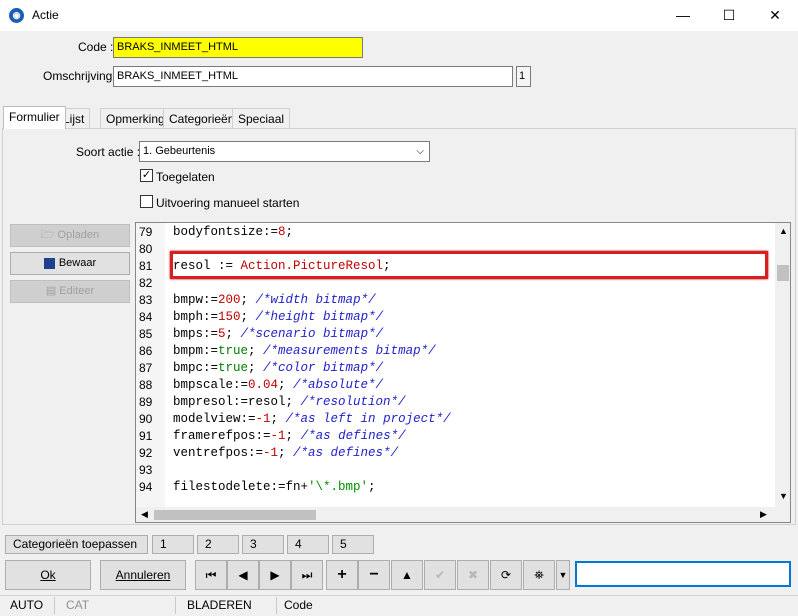 The height and width of the screenshot is (616, 798). Describe the element at coordinates (48, 575) in the screenshot. I see `ok-button: Ok` at that location.